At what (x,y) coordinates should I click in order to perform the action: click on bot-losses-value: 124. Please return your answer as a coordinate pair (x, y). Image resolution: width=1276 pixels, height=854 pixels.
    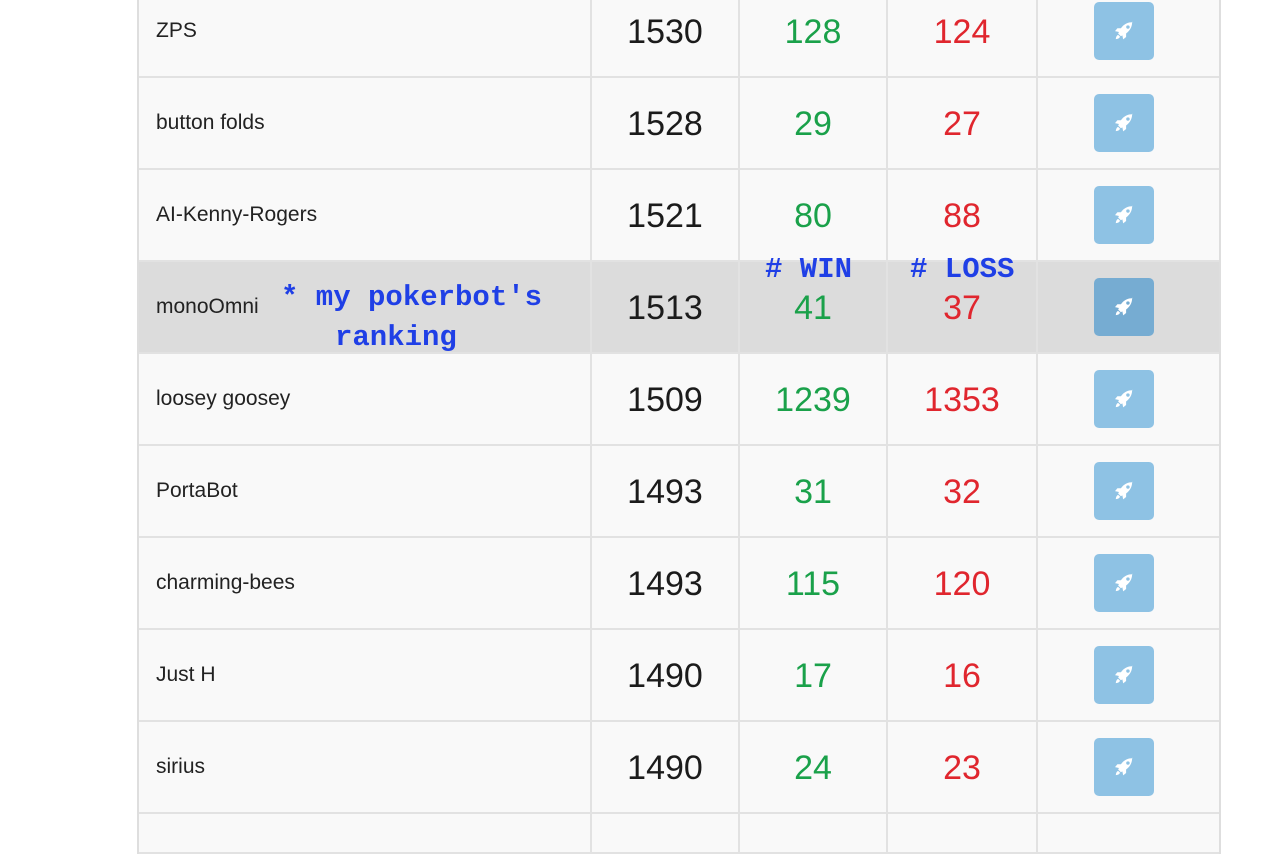
    Looking at the image, I should click on (962, 31).